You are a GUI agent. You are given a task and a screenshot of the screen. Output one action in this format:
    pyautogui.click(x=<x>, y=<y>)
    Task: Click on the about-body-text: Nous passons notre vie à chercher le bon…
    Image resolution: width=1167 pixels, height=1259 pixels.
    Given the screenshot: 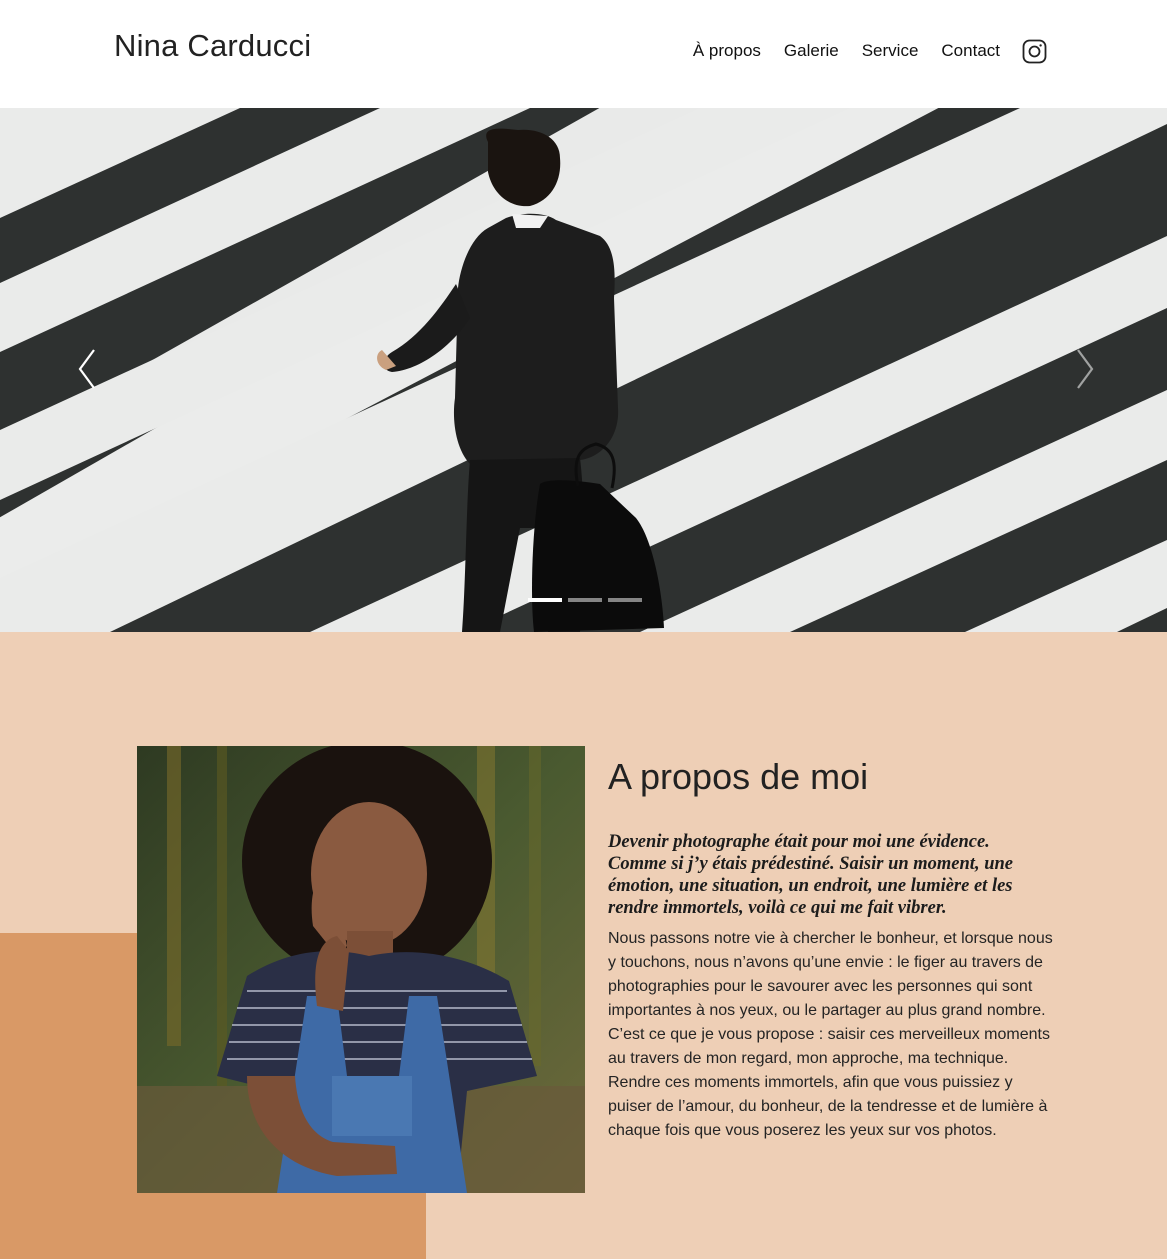 What is the action you would take?
    pyautogui.click(x=830, y=1034)
    